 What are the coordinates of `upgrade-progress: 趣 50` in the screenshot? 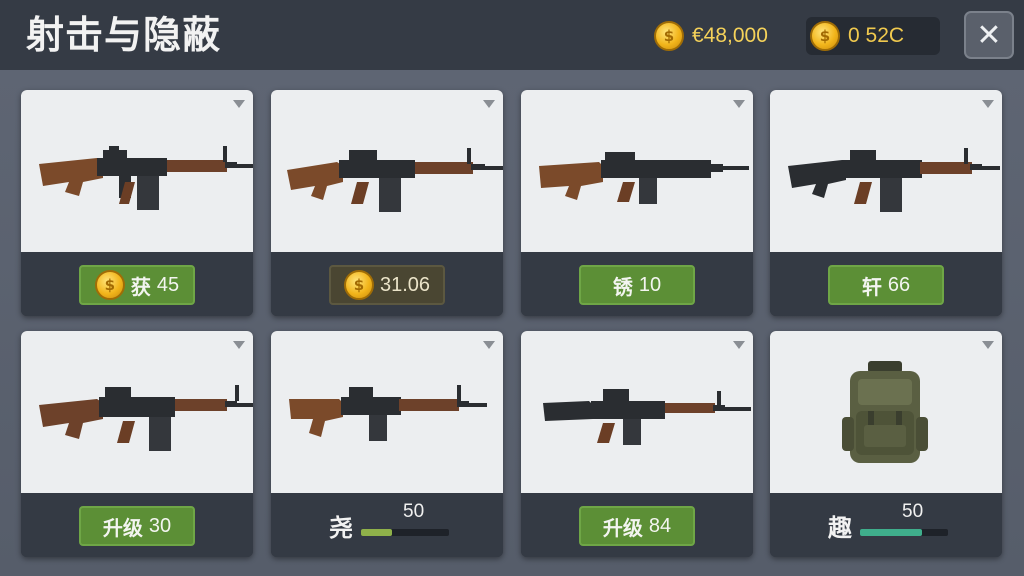 It's located at (886, 525).